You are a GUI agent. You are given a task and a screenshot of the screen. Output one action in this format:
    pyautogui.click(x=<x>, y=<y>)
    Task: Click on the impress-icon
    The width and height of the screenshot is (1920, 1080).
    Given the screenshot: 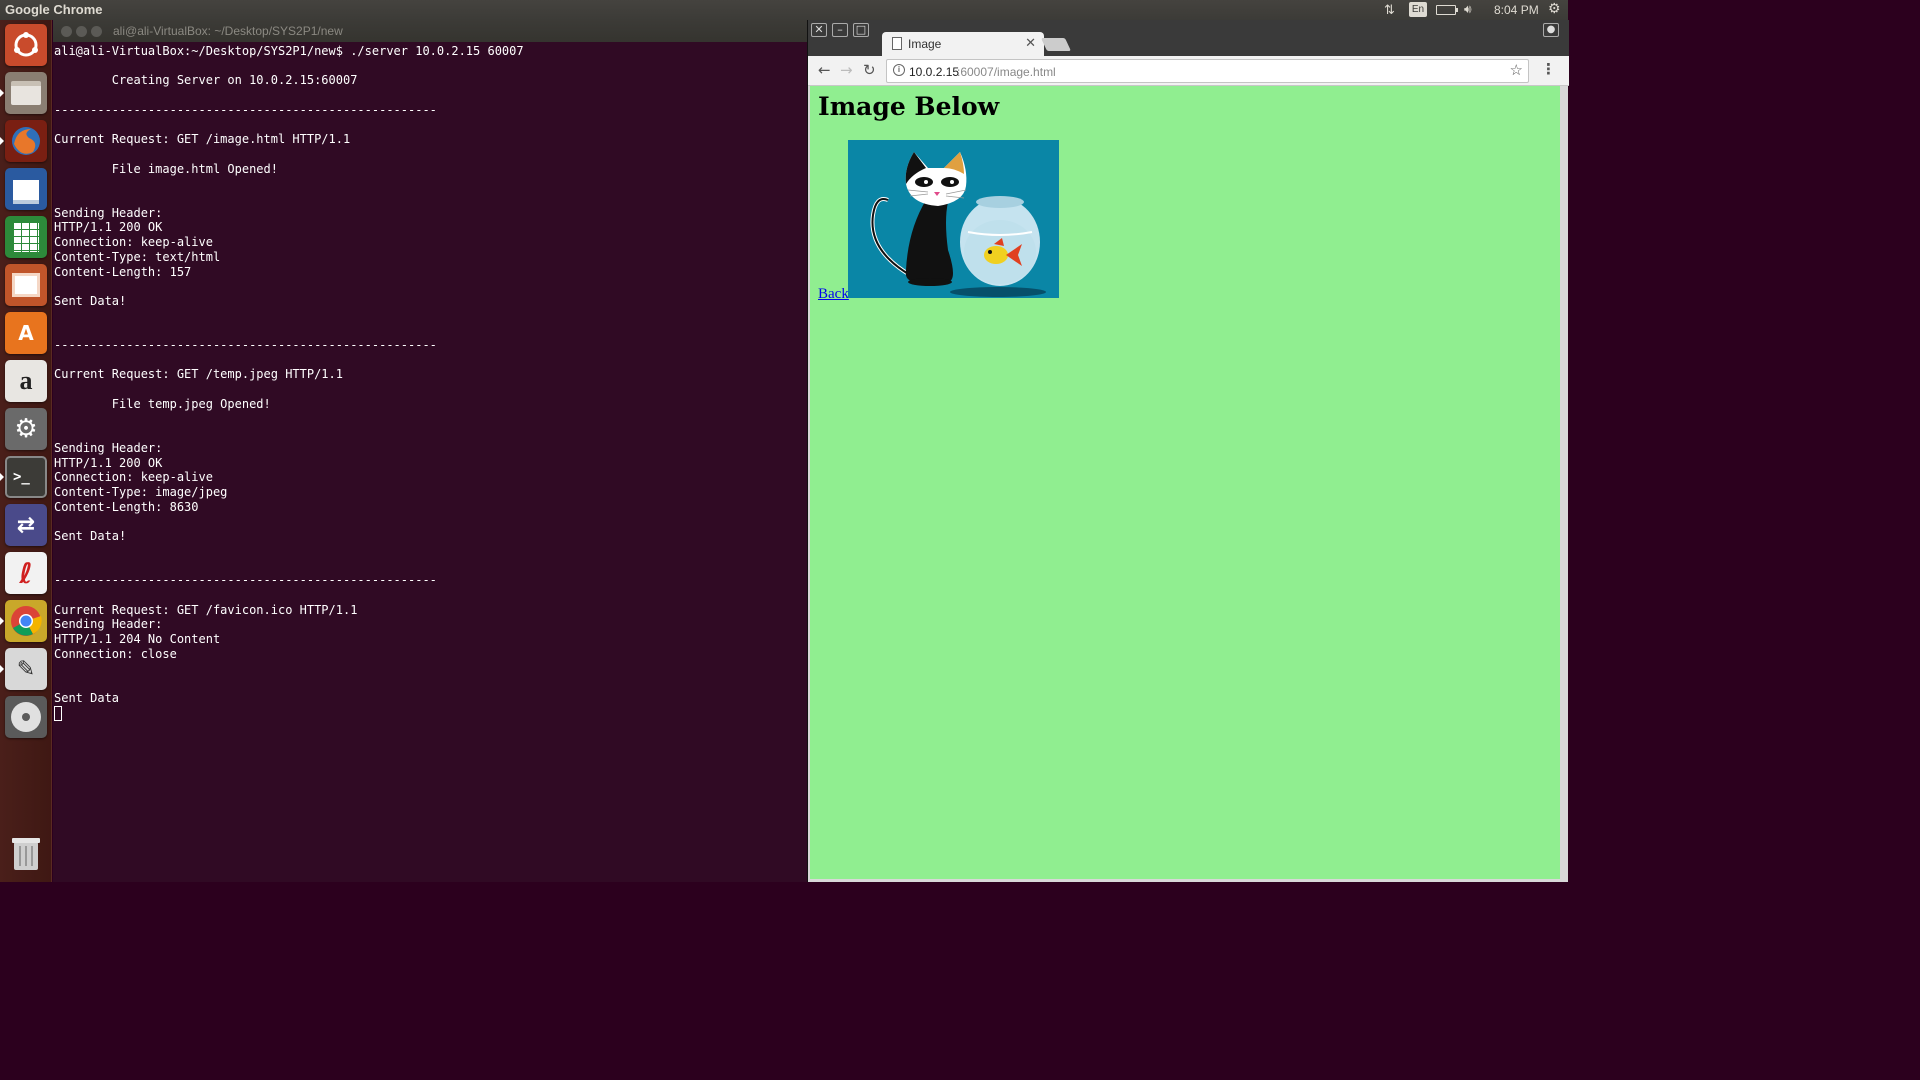 What is the action you would take?
    pyautogui.click(x=26, y=285)
    